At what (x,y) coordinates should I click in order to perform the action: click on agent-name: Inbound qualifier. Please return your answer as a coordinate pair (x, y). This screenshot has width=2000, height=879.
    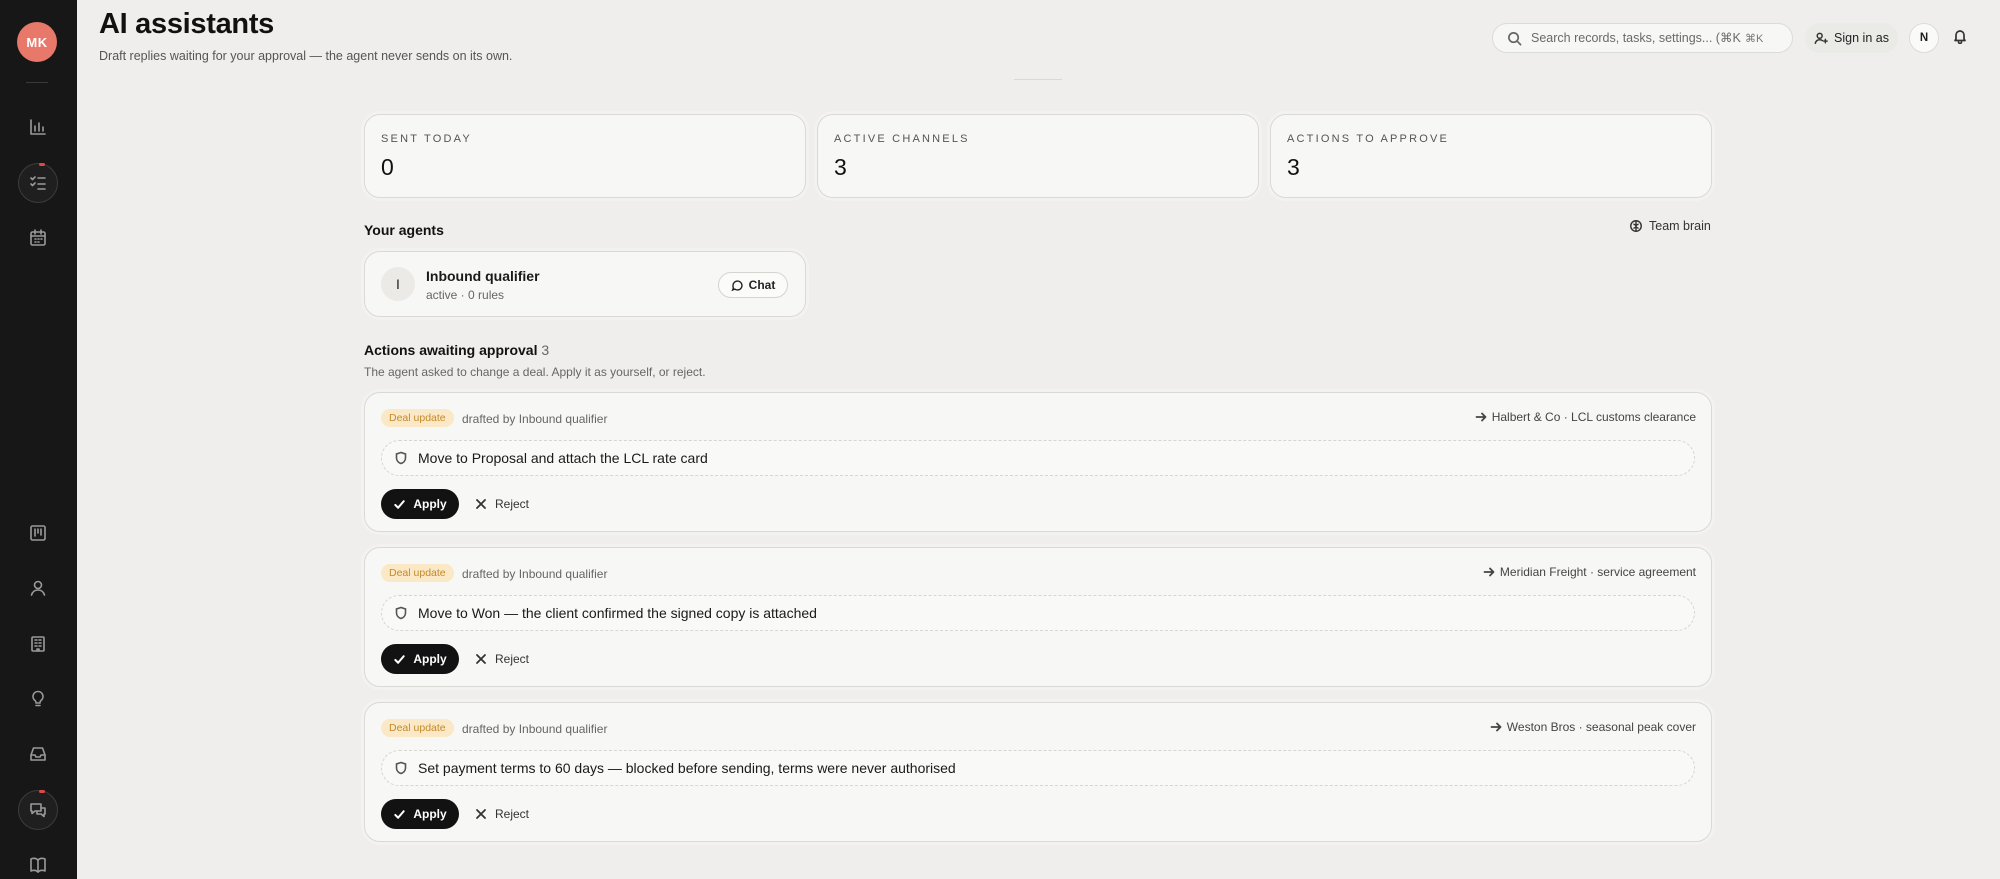
    Looking at the image, I should click on (483, 276).